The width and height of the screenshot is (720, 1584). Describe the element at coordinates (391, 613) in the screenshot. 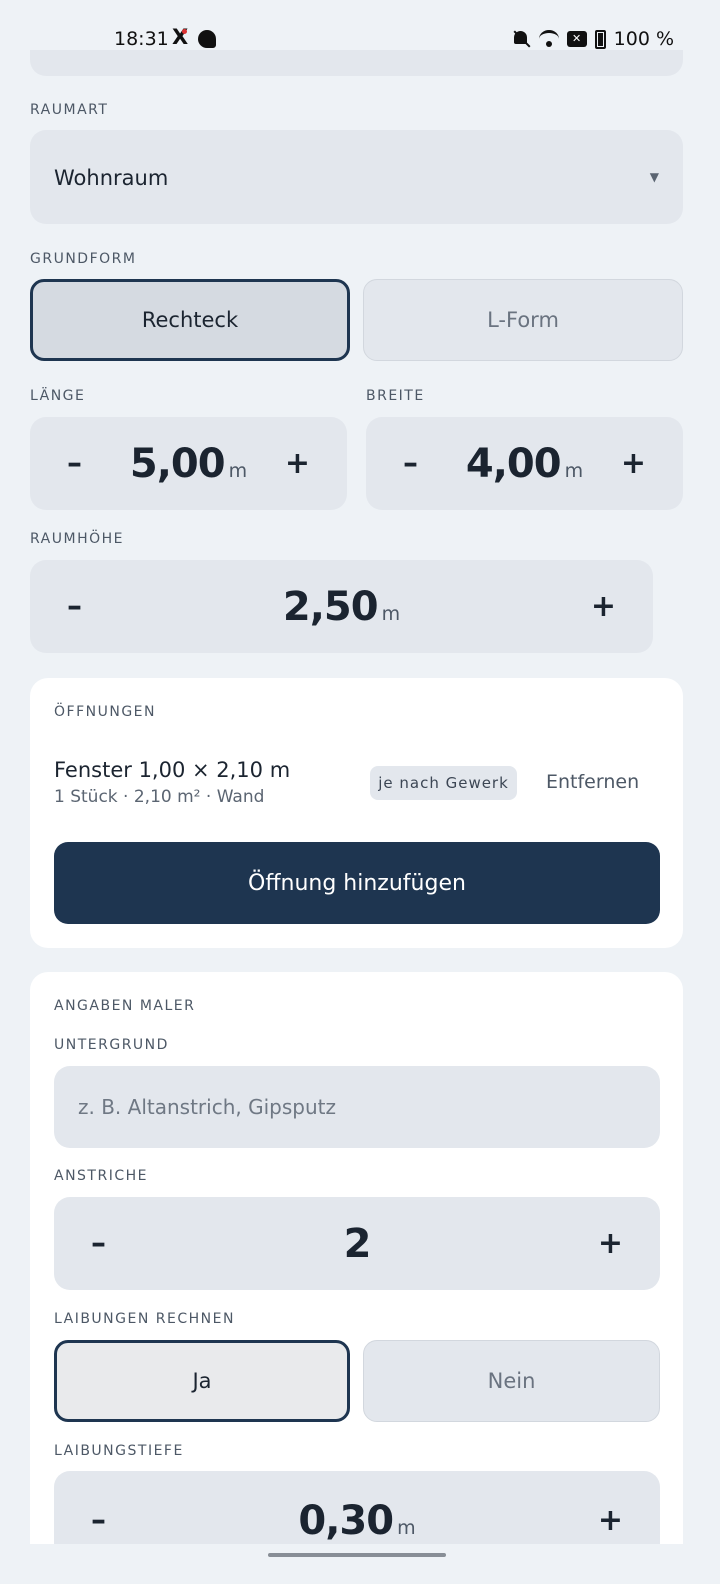

I see `room-height-unit: m` at that location.